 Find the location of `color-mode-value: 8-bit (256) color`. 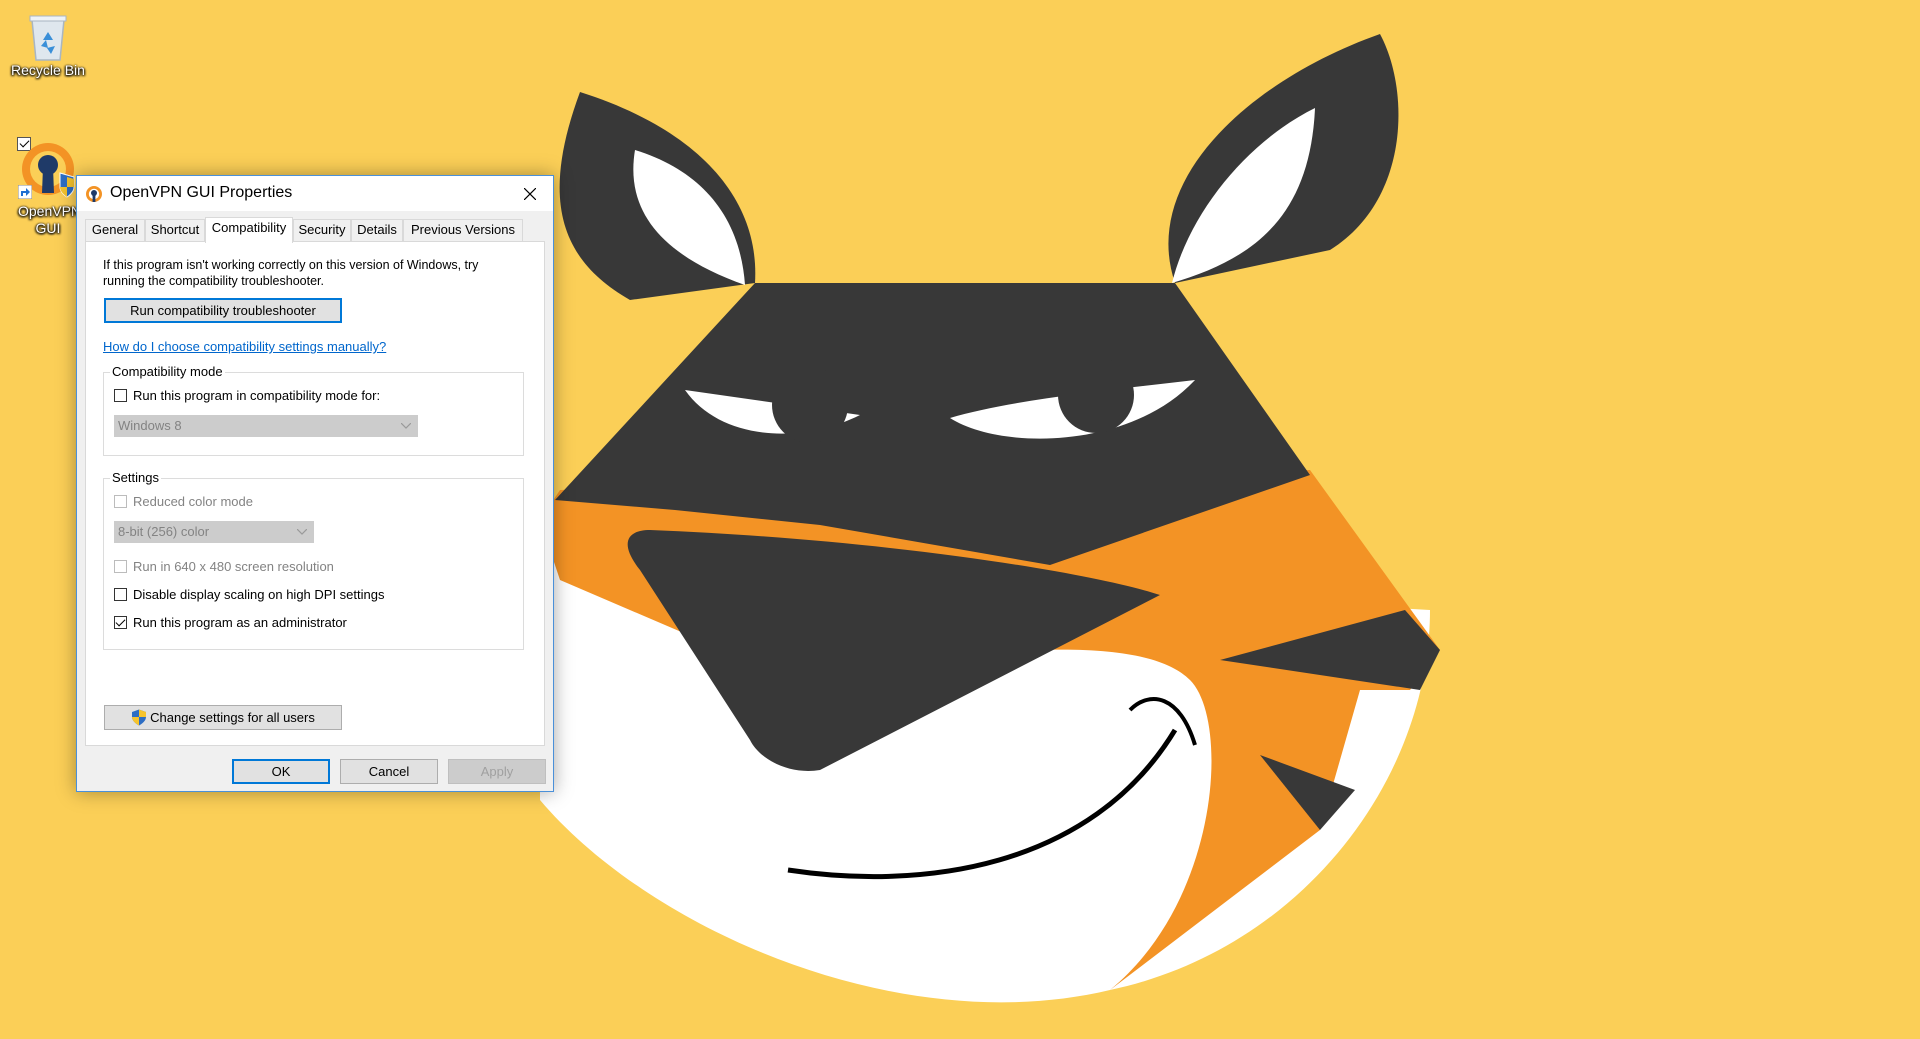

color-mode-value: 8-bit (256) color is located at coordinates (164, 531).